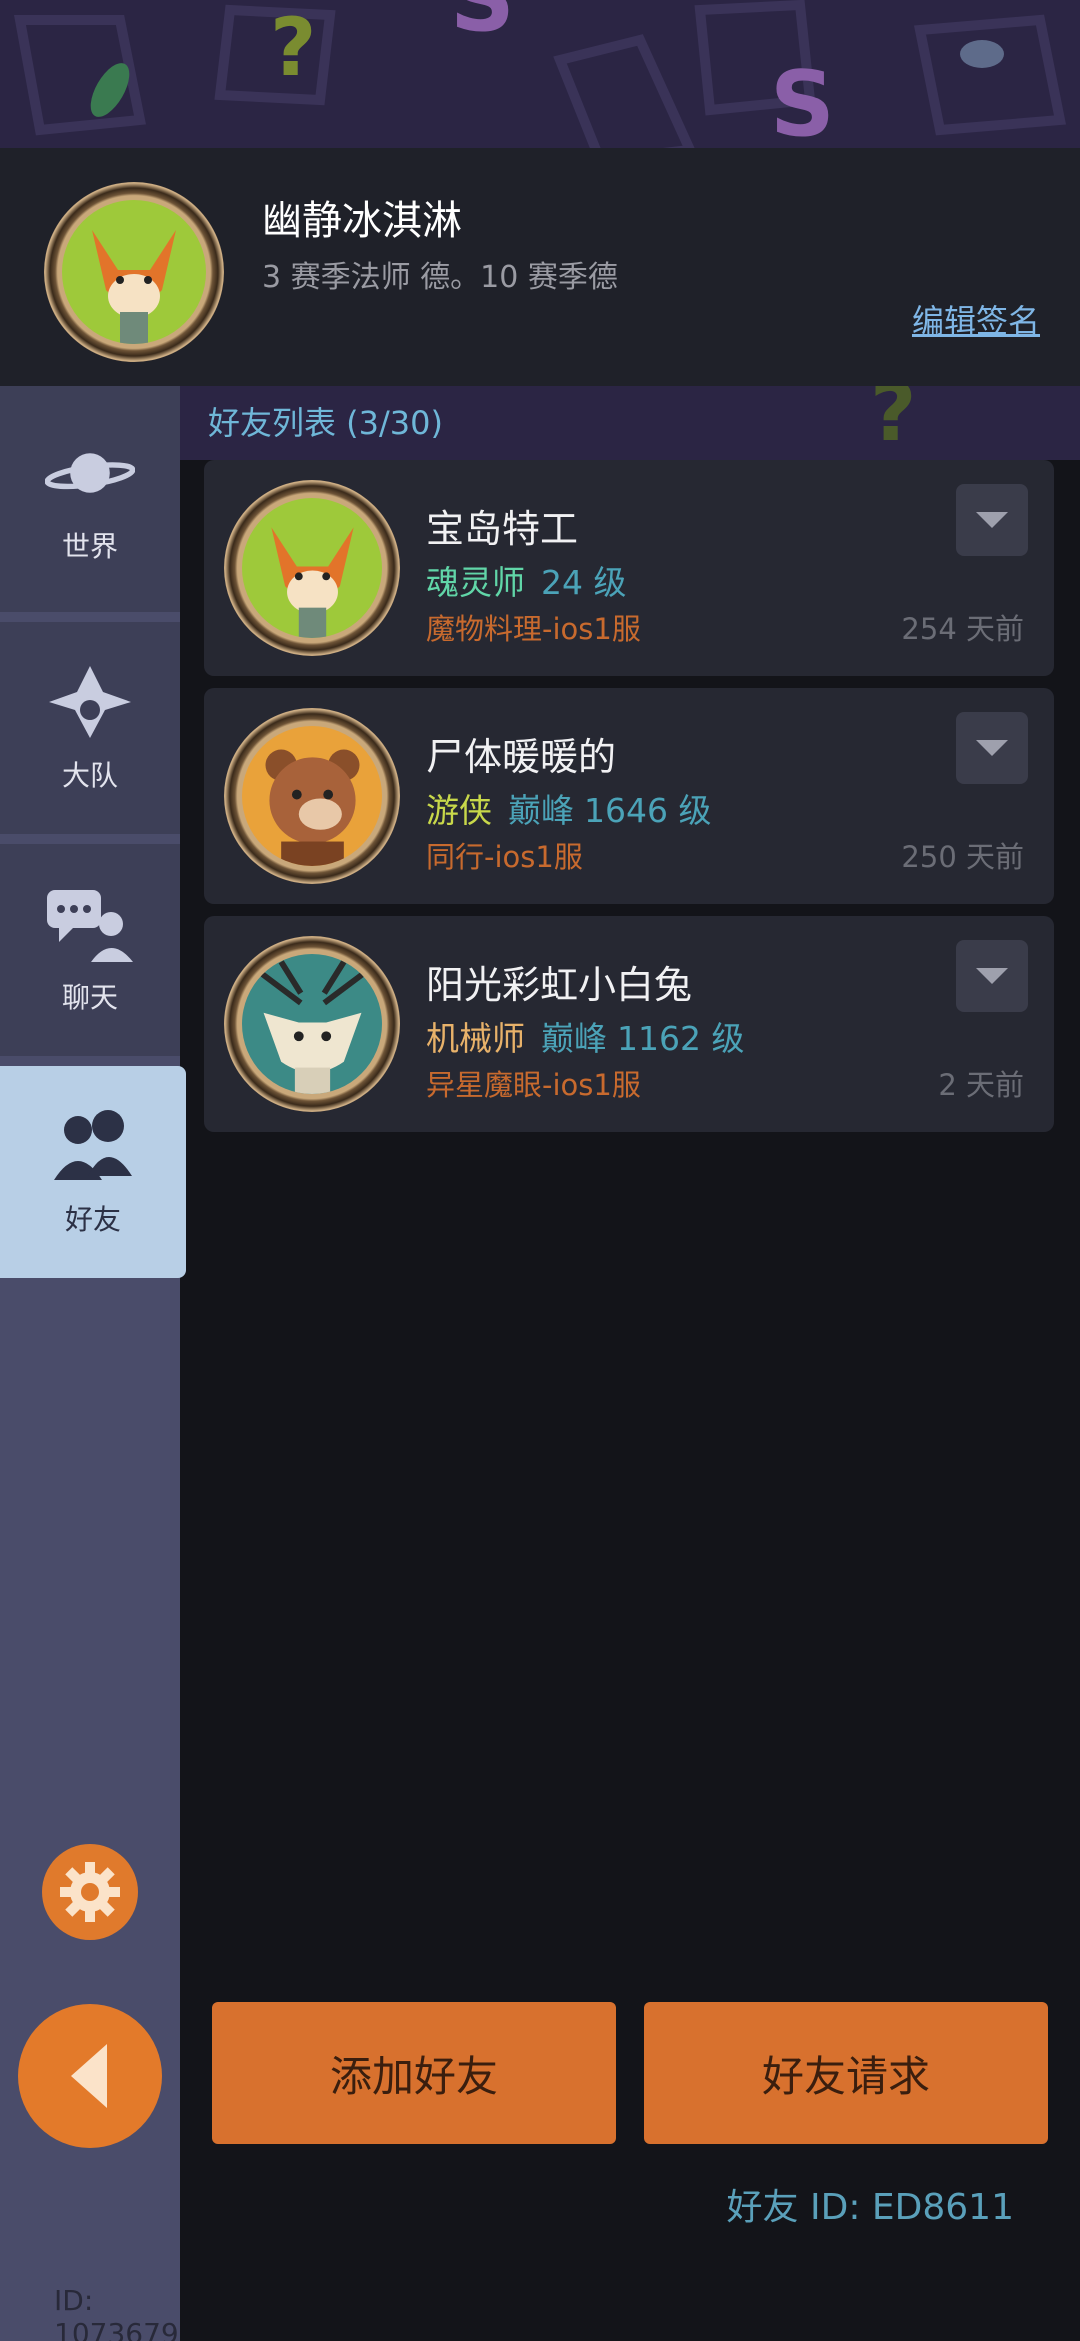 This screenshot has height=2341, width=1080. I want to click on tab-world-label: 世界, so click(89, 546).